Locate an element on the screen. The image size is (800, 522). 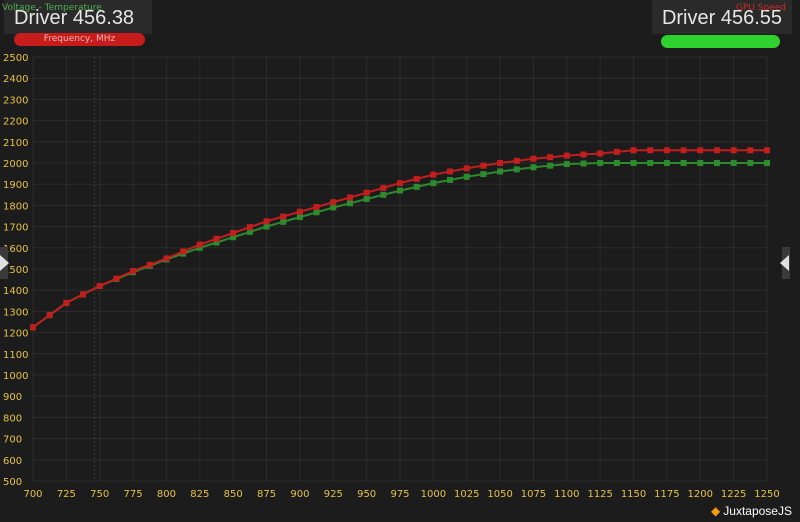
x-tick-label: 725 is located at coordinates (66, 494).